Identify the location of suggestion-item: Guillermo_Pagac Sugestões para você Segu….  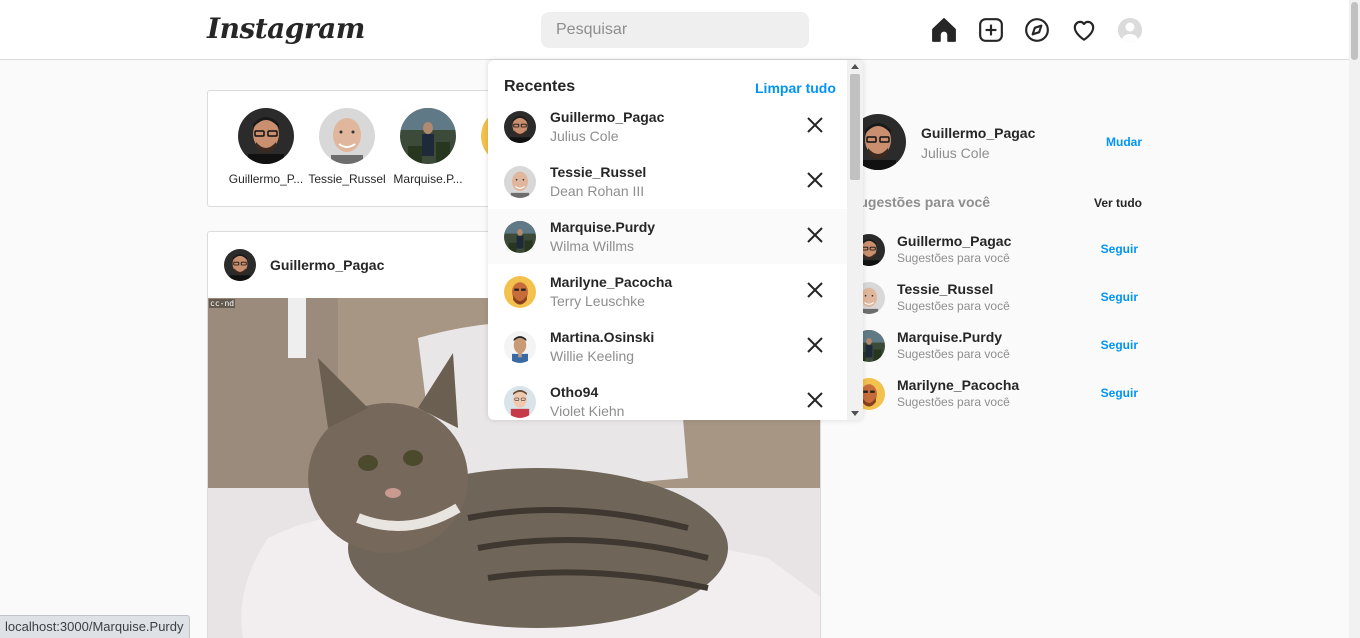
(996, 250).